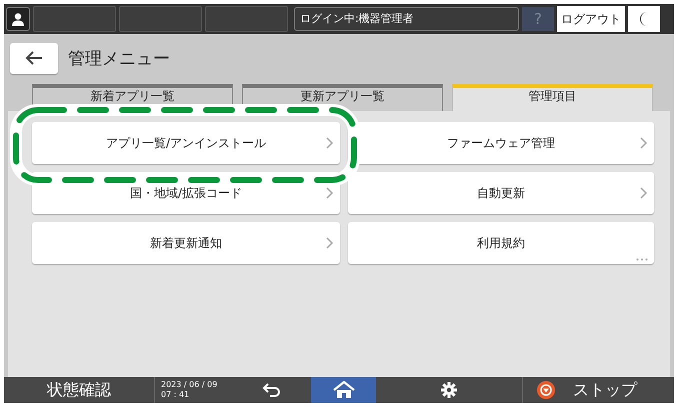  What do you see at coordinates (272, 390) in the screenshot?
I see `return-arrow-icon` at bounding box center [272, 390].